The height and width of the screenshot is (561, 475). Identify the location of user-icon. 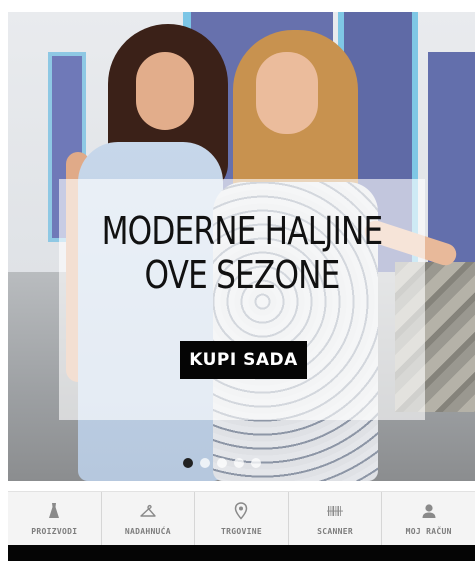
(429, 511).